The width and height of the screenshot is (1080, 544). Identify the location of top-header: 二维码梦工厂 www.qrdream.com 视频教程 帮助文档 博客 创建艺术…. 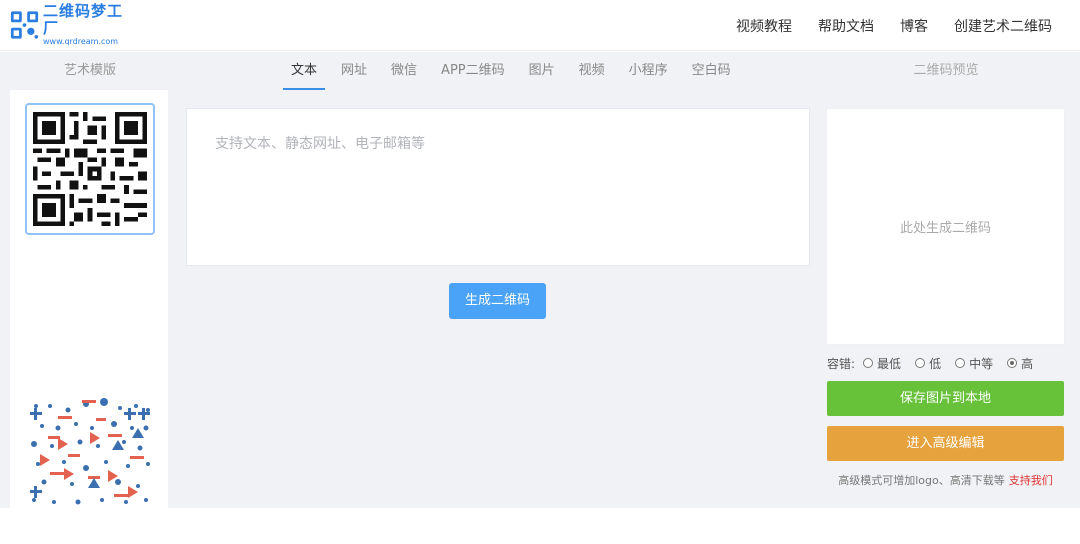
(540, 25).